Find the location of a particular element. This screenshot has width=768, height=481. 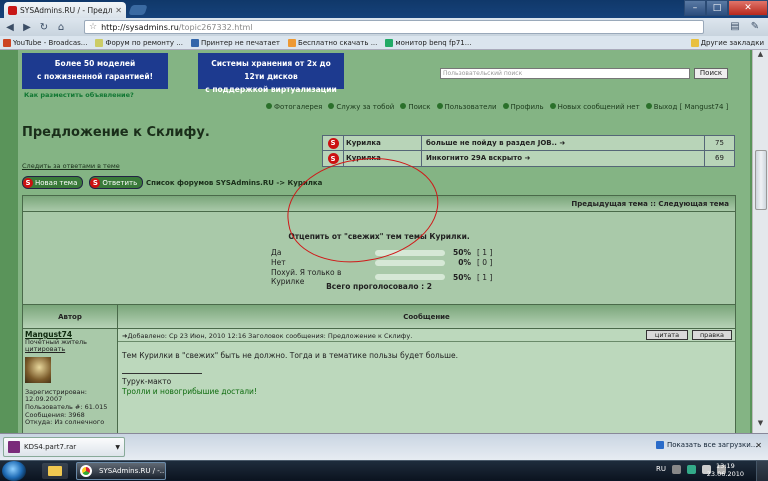

link-service: Служу за тобой is located at coordinates (361, 107).